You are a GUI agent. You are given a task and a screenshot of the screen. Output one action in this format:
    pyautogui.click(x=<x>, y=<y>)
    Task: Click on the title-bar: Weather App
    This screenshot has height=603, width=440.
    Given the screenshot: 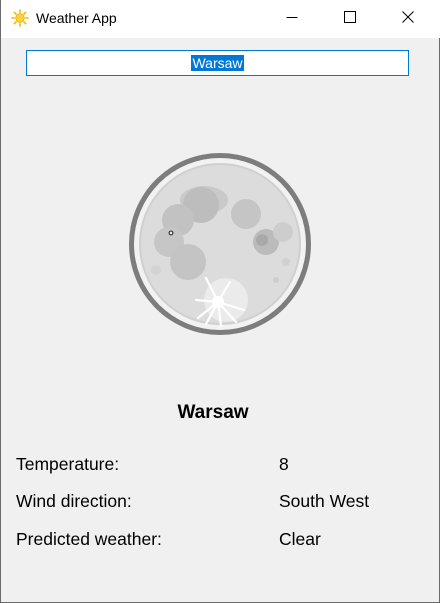 What is the action you would take?
    pyautogui.click(x=220, y=19)
    